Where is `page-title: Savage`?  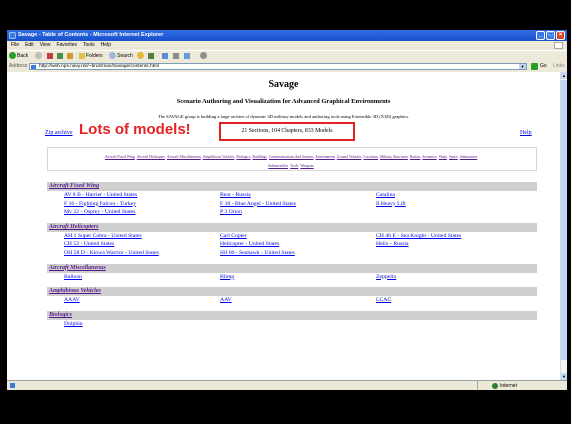 page-title: Savage is located at coordinates (283, 84).